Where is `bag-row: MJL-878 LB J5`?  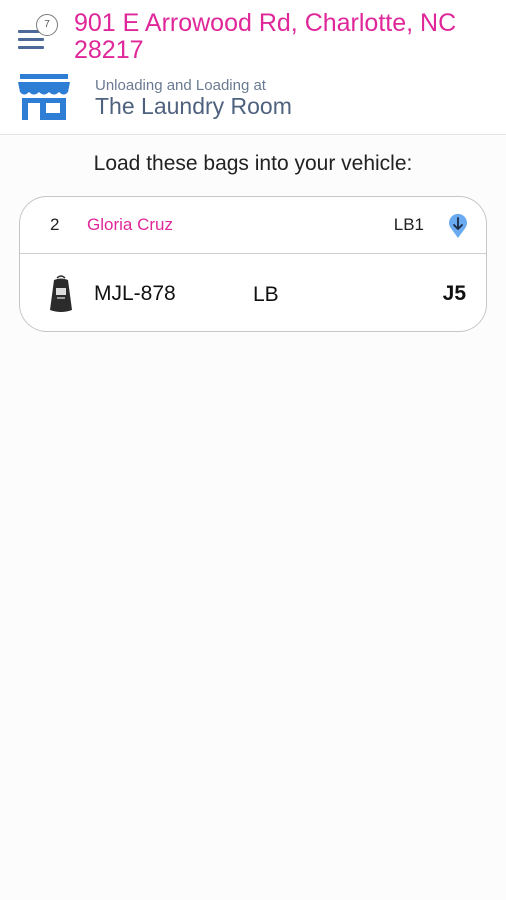 bag-row: MJL-878 LB J5 is located at coordinates (253, 293).